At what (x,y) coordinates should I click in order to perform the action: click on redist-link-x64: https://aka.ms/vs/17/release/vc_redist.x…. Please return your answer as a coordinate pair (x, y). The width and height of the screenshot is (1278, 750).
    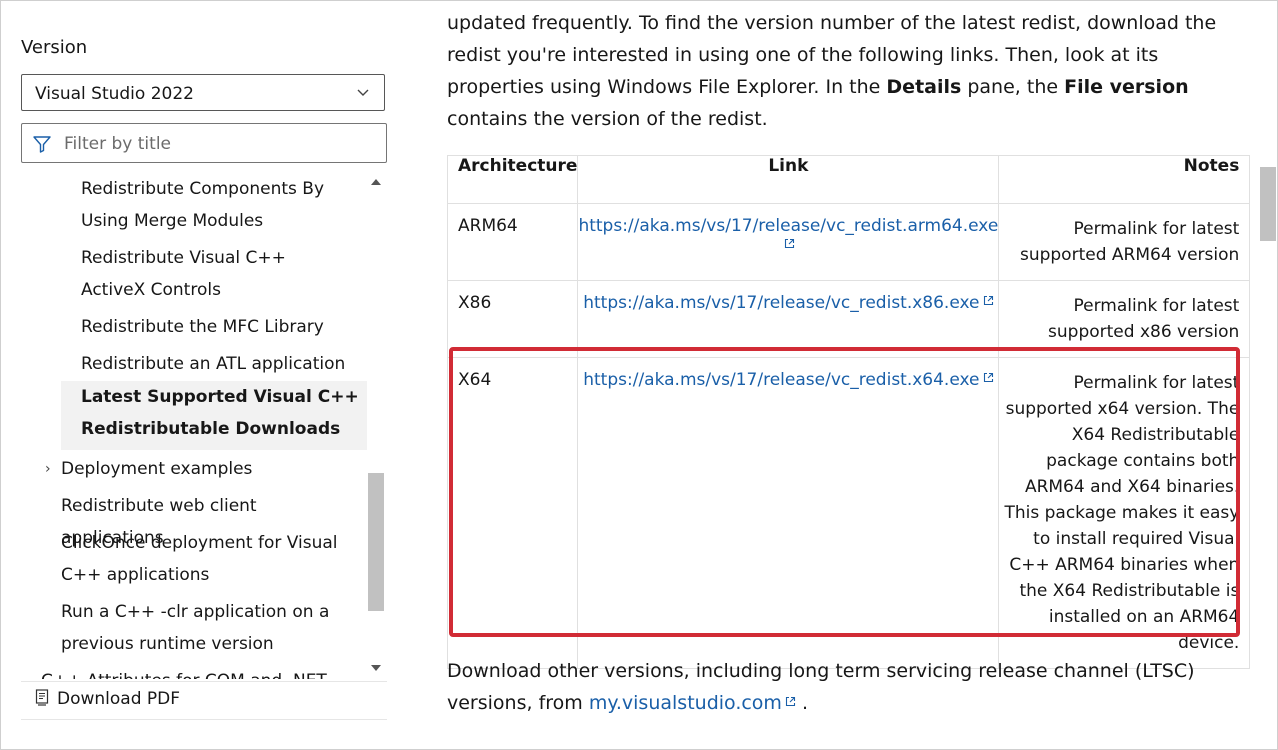
    Looking at the image, I should click on (781, 380).